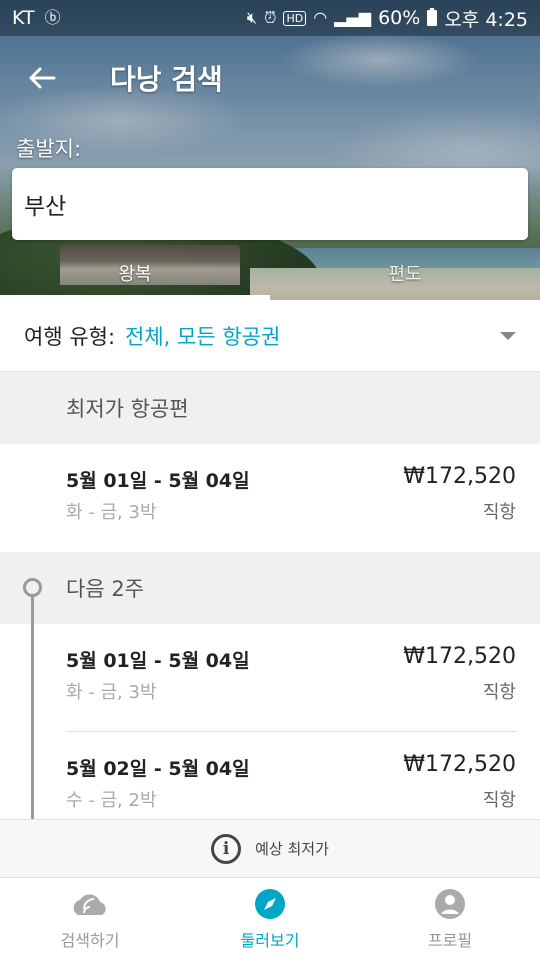 The width and height of the screenshot is (540, 960). What do you see at coordinates (52, 17) in the screenshot?
I see `b-app-icon: ⓑ` at bounding box center [52, 17].